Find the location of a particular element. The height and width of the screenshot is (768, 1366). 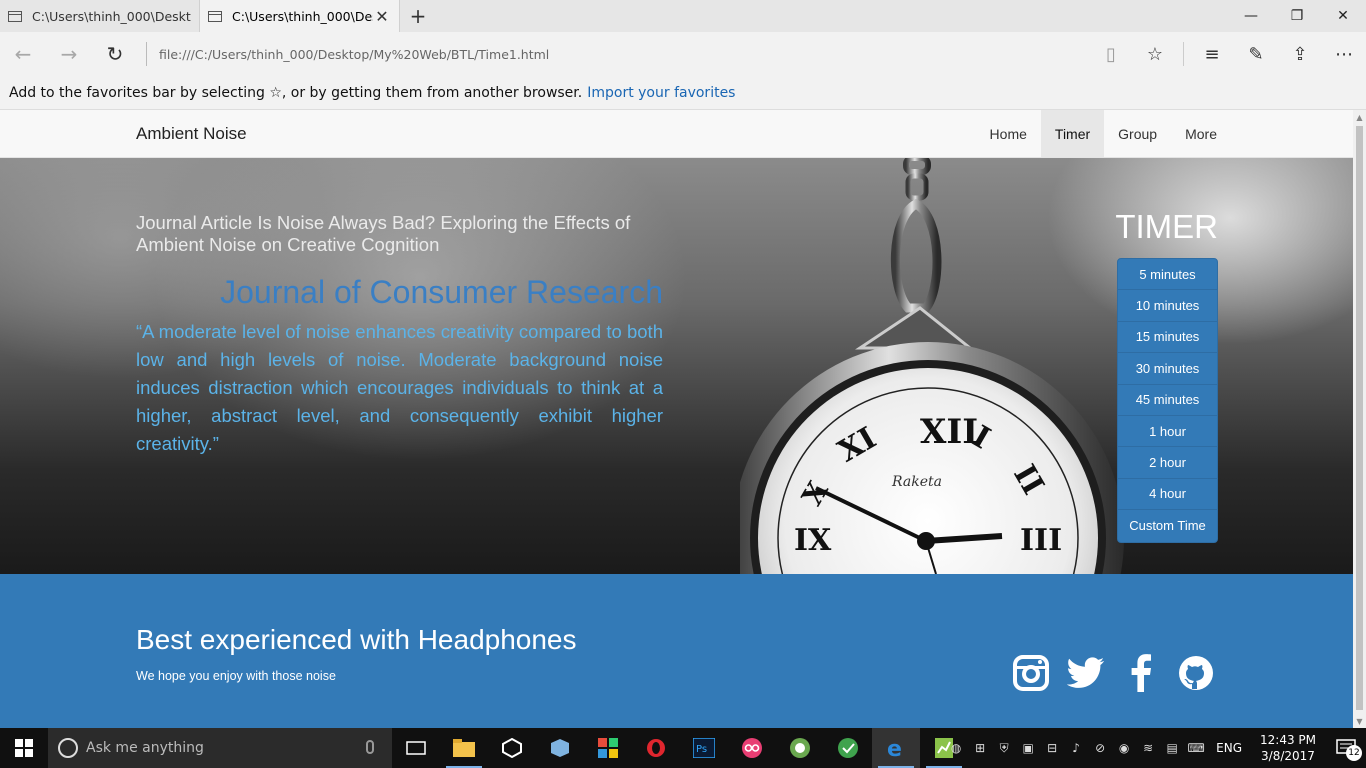

cortana-icon is located at coordinates (68, 748).